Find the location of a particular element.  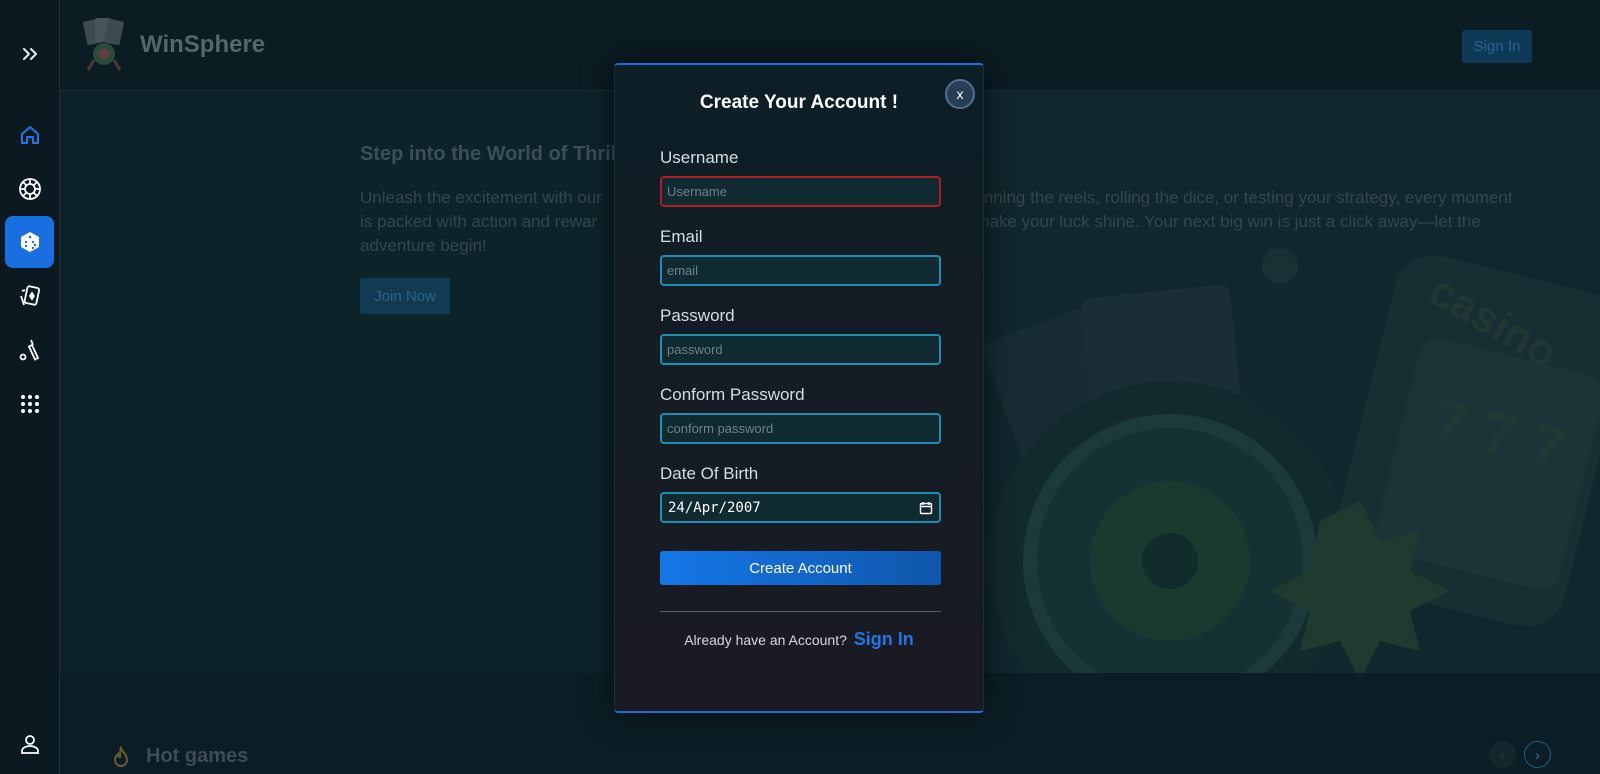

sidebar-item-home is located at coordinates (29, 135).